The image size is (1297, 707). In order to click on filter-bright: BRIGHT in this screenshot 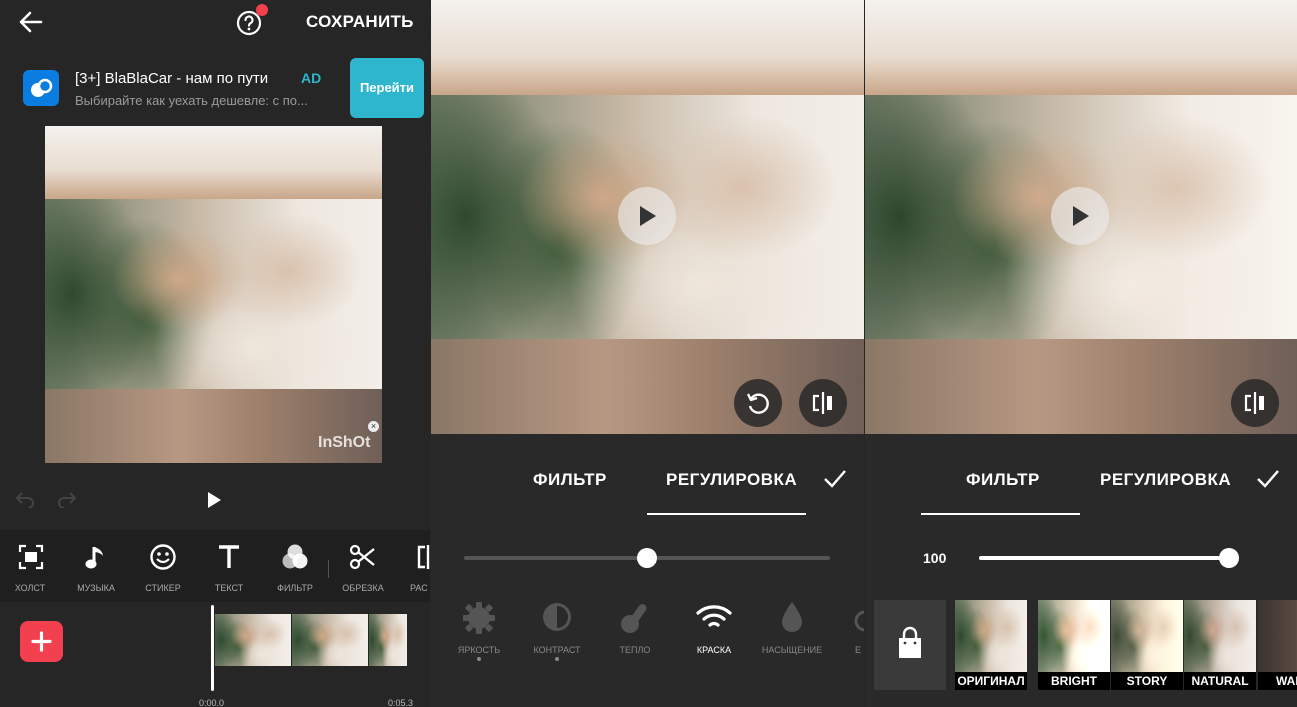, I will do `click(1074, 645)`.